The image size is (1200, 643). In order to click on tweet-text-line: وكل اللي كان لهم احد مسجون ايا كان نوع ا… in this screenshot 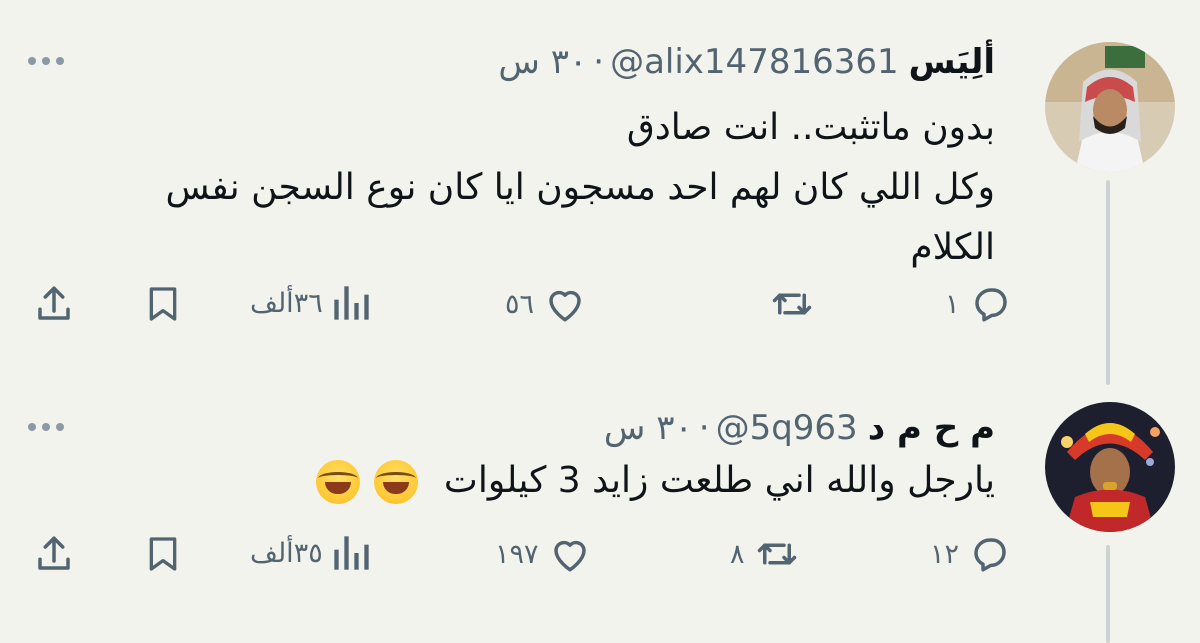, I will do `click(580, 187)`.